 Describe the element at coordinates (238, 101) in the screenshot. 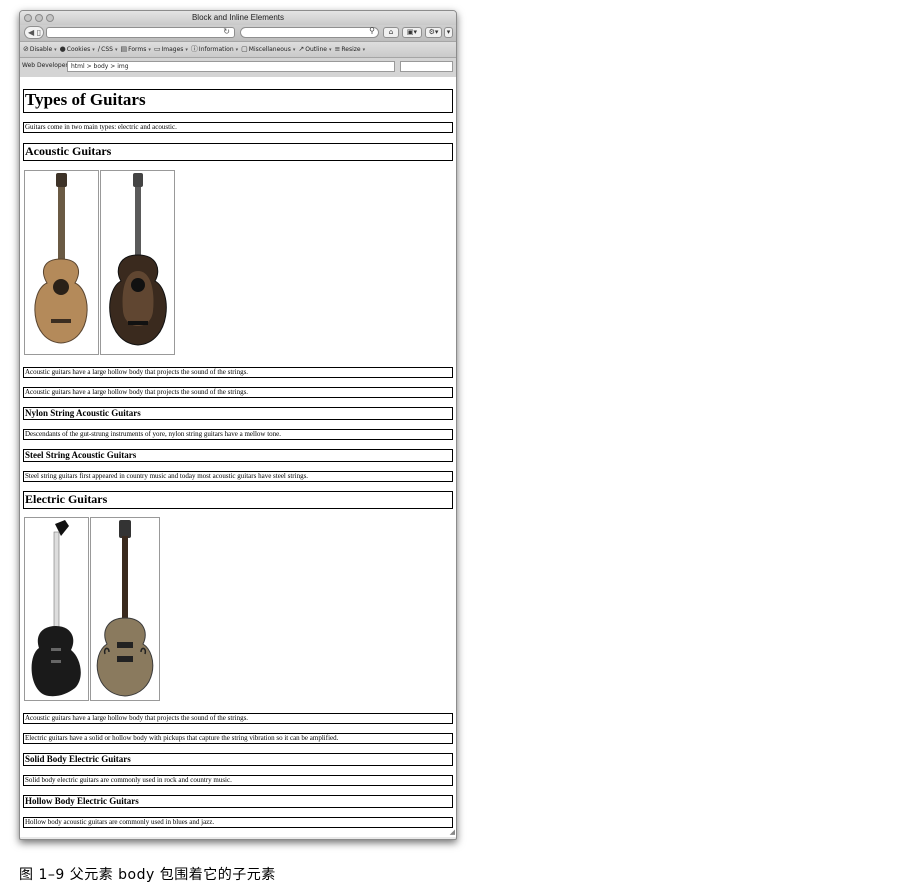

I see `page-title: Types of Guitars` at that location.